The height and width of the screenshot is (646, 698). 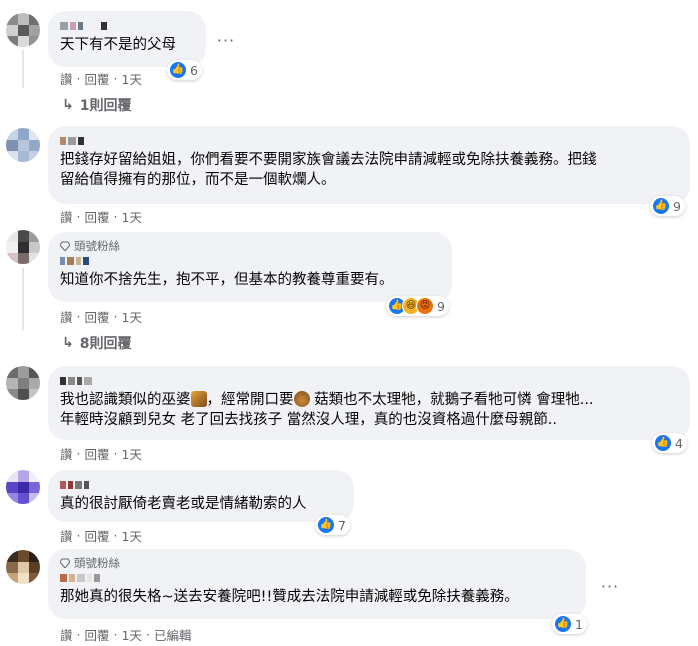 What do you see at coordinates (301, 399) in the screenshot?
I see `money-bag-emoji-icon` at bounding box center [301, 399].